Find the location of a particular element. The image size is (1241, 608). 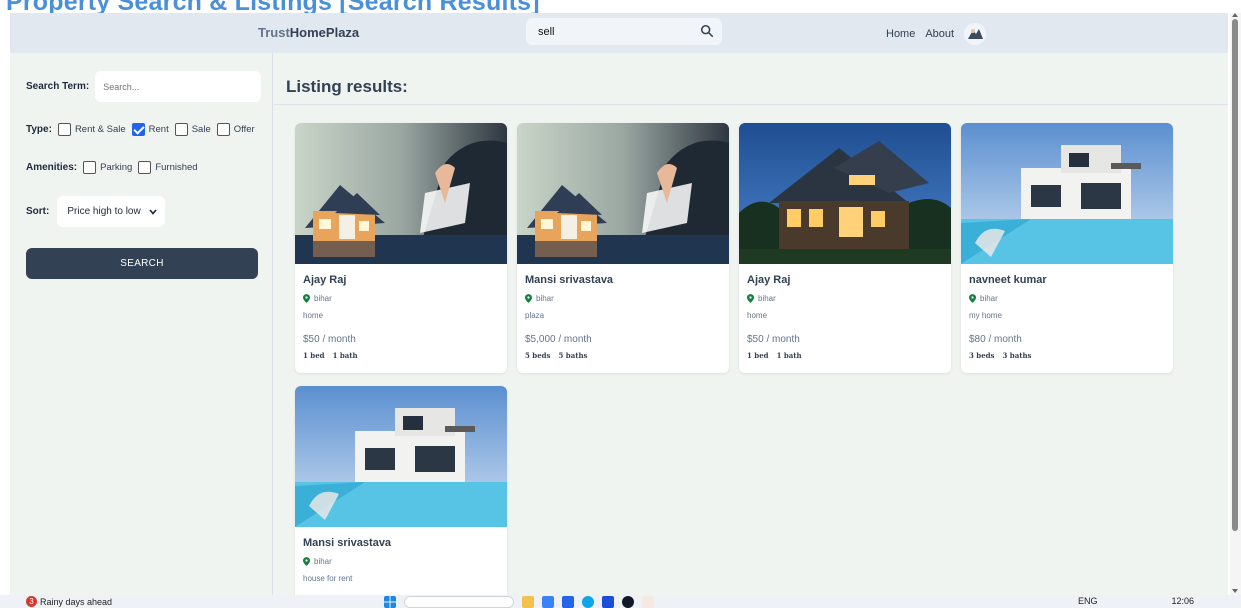

file-explorer-icon is located at coordinates (528, 602).